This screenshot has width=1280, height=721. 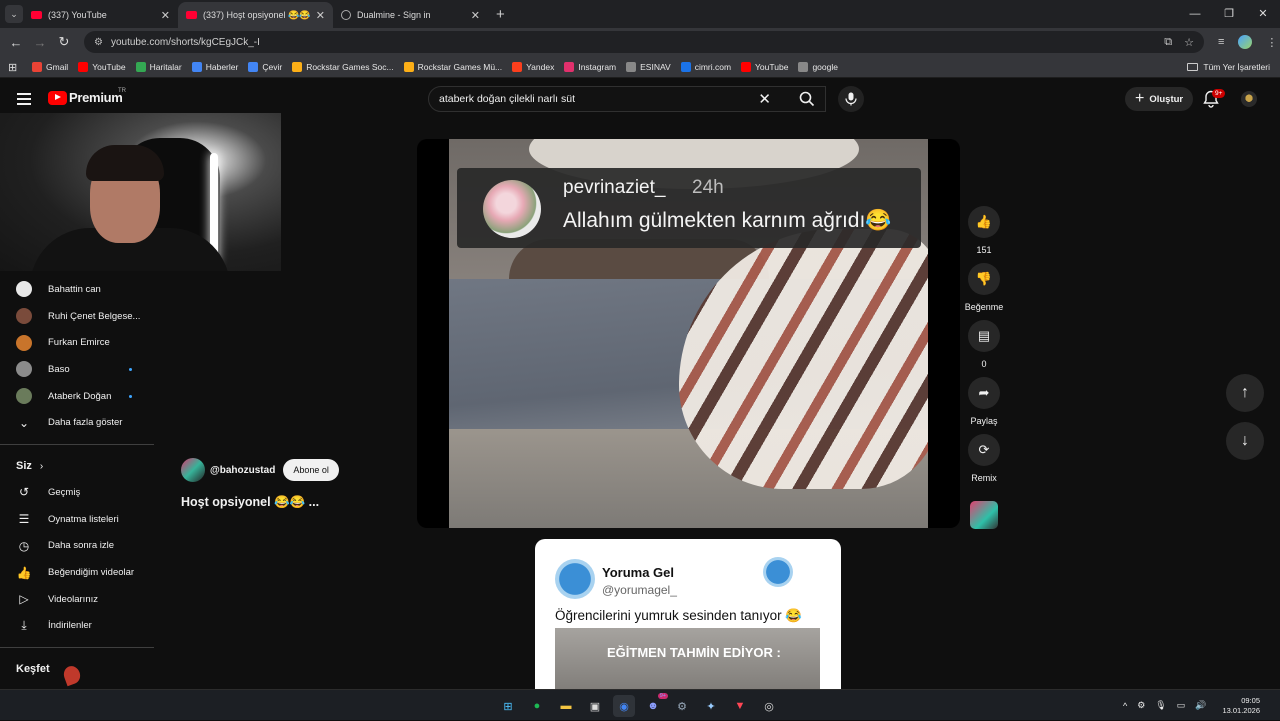 What do you see at coordinates (98, 42) in the screenshot?
I see `site-info-icon: ⚙` at bounding box center [98, 42].